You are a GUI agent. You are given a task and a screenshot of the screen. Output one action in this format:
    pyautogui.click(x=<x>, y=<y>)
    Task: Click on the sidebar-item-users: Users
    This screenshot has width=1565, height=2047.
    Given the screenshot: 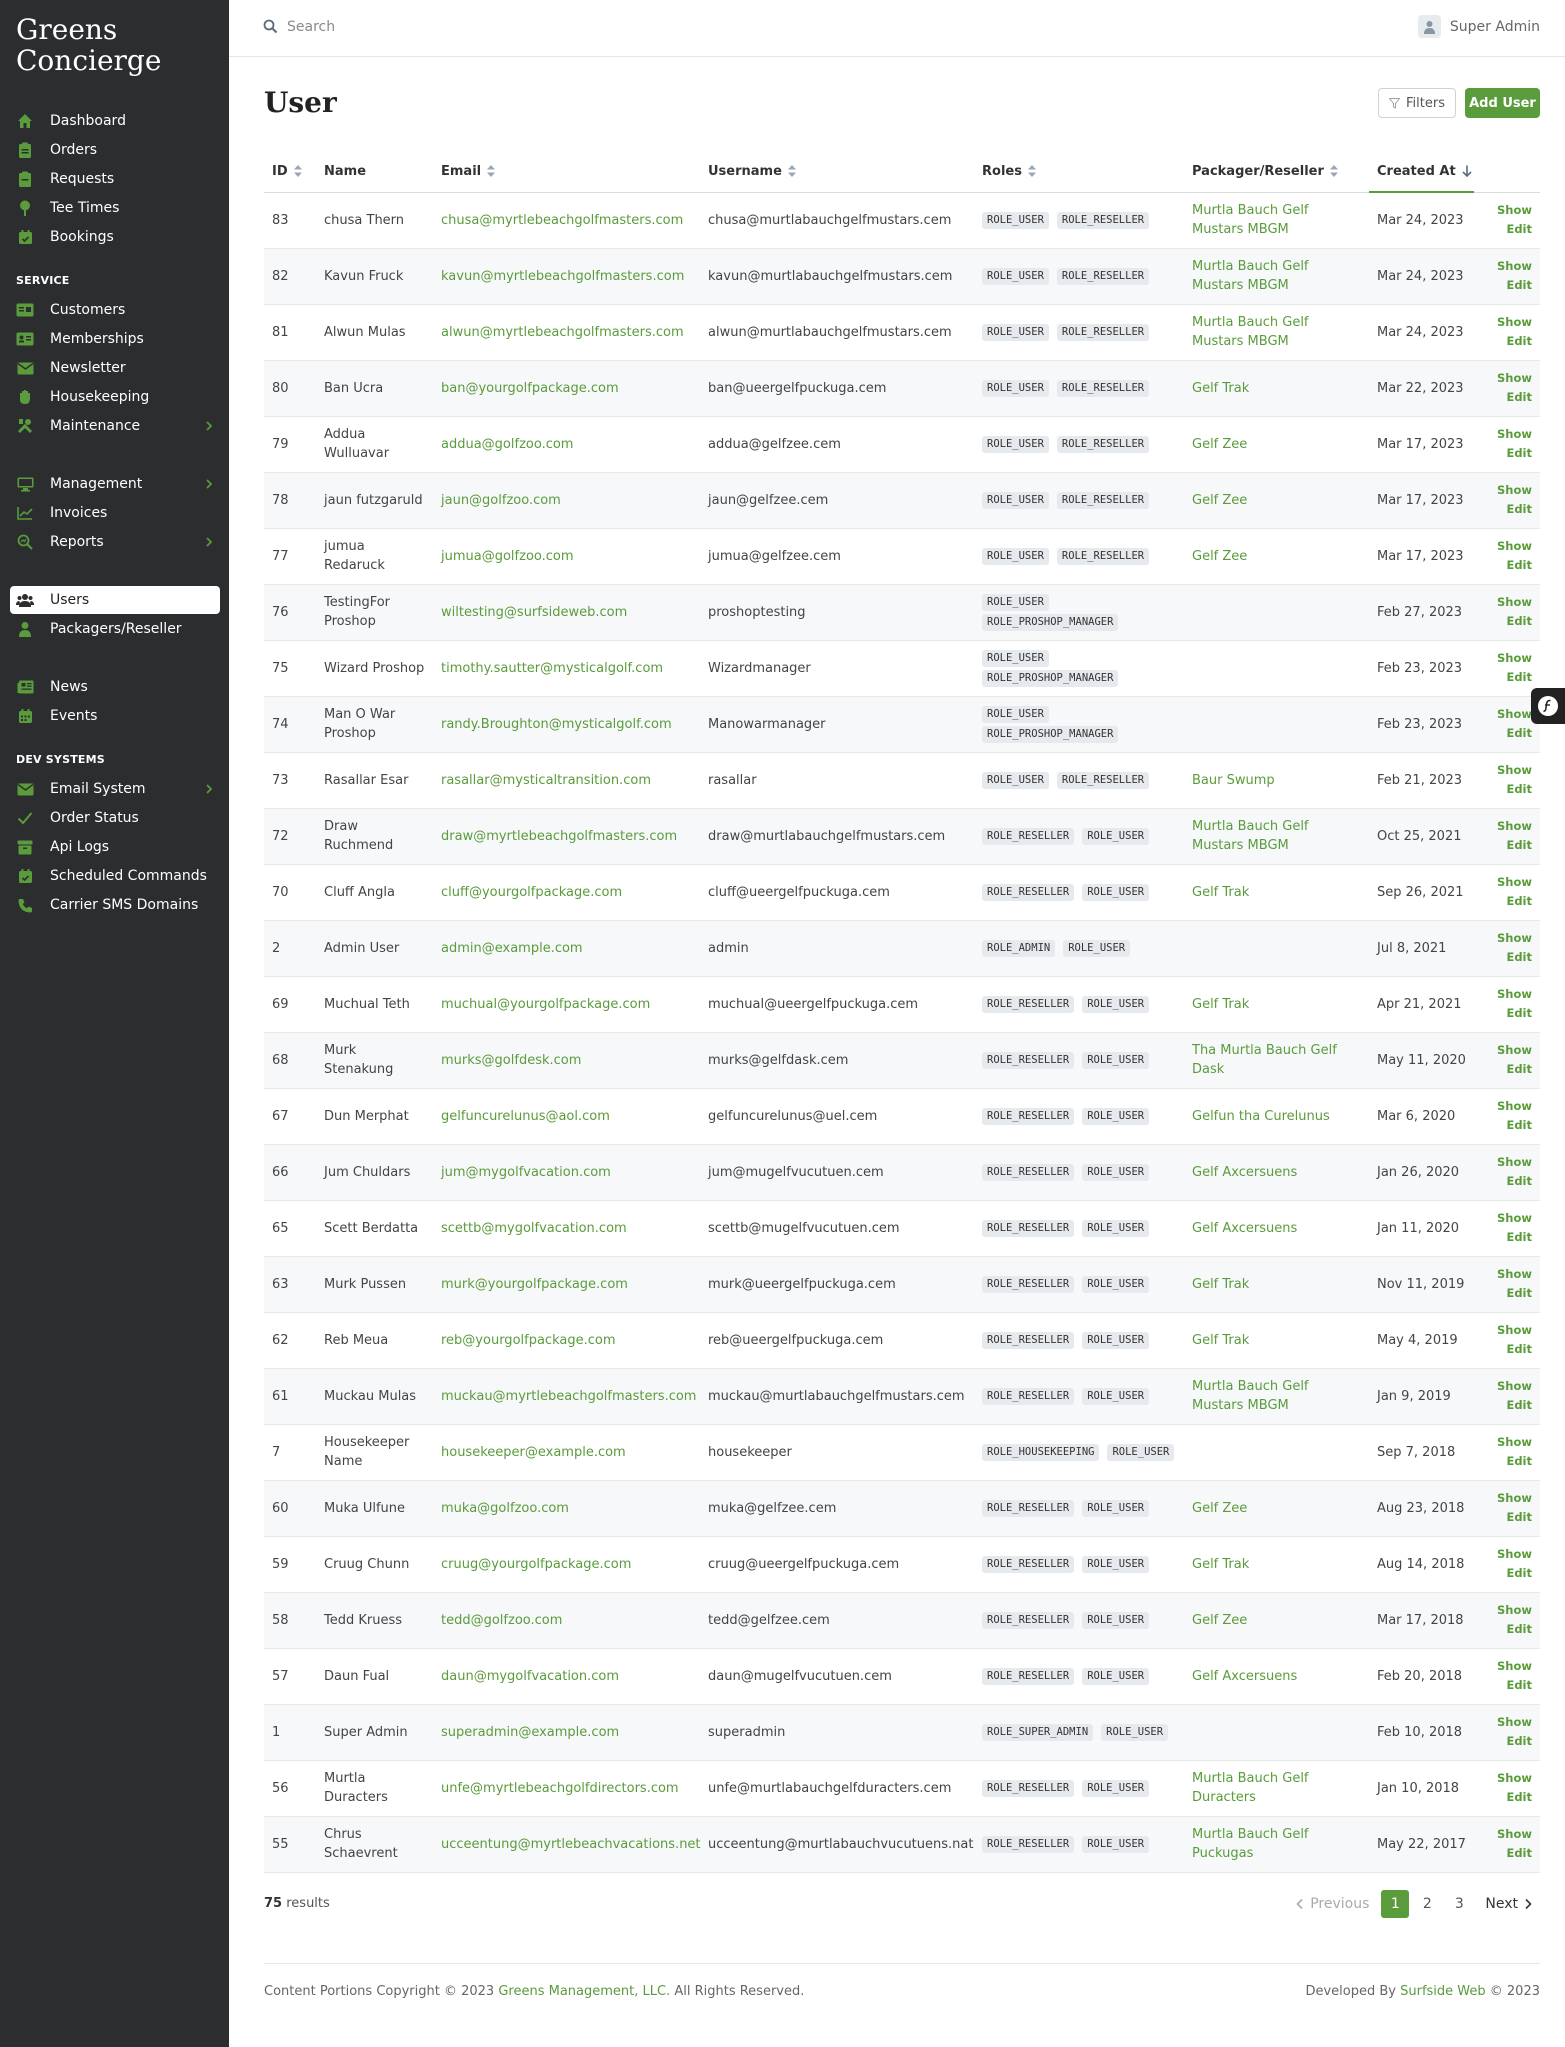 What is the action you would take?
    pyautogui.click(x=115, y=600)
    